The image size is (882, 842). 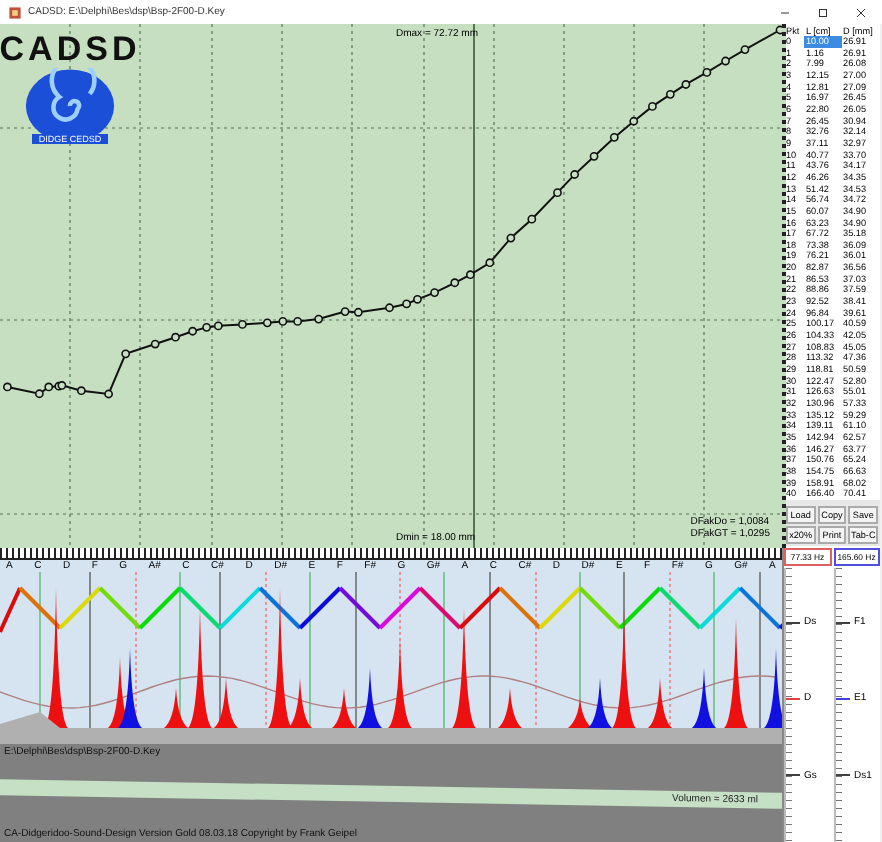 I want to click on logo-text: CADSD, so click(x=70, y=50).